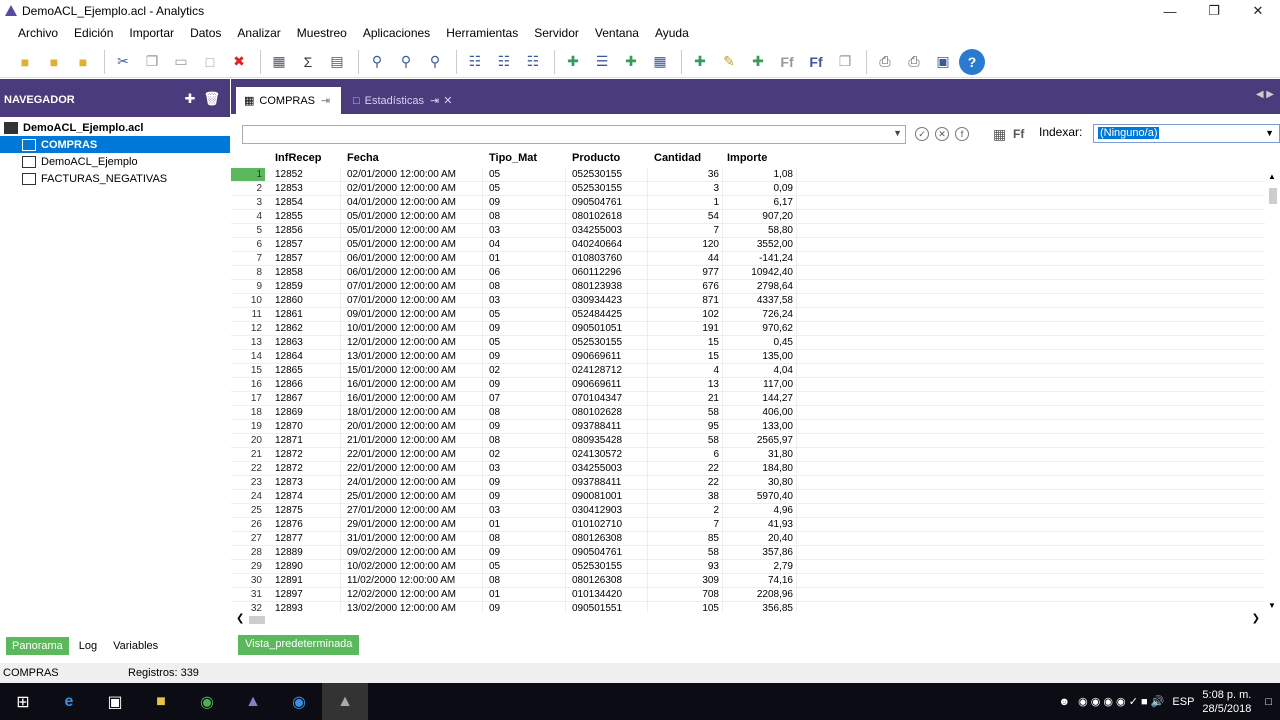 This screenshot has height=720, width=1280. I want to click on menu-ayuda: Ayuda, so click(672, 33).